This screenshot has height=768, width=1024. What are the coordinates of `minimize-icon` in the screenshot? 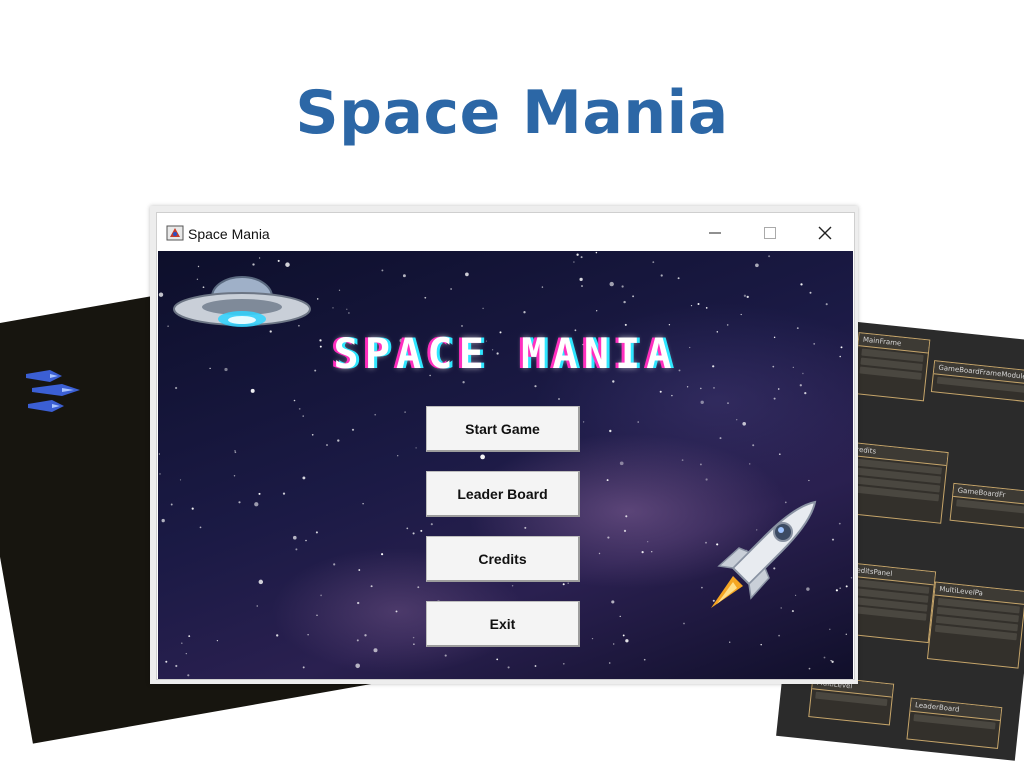 It's located at (715, 233).